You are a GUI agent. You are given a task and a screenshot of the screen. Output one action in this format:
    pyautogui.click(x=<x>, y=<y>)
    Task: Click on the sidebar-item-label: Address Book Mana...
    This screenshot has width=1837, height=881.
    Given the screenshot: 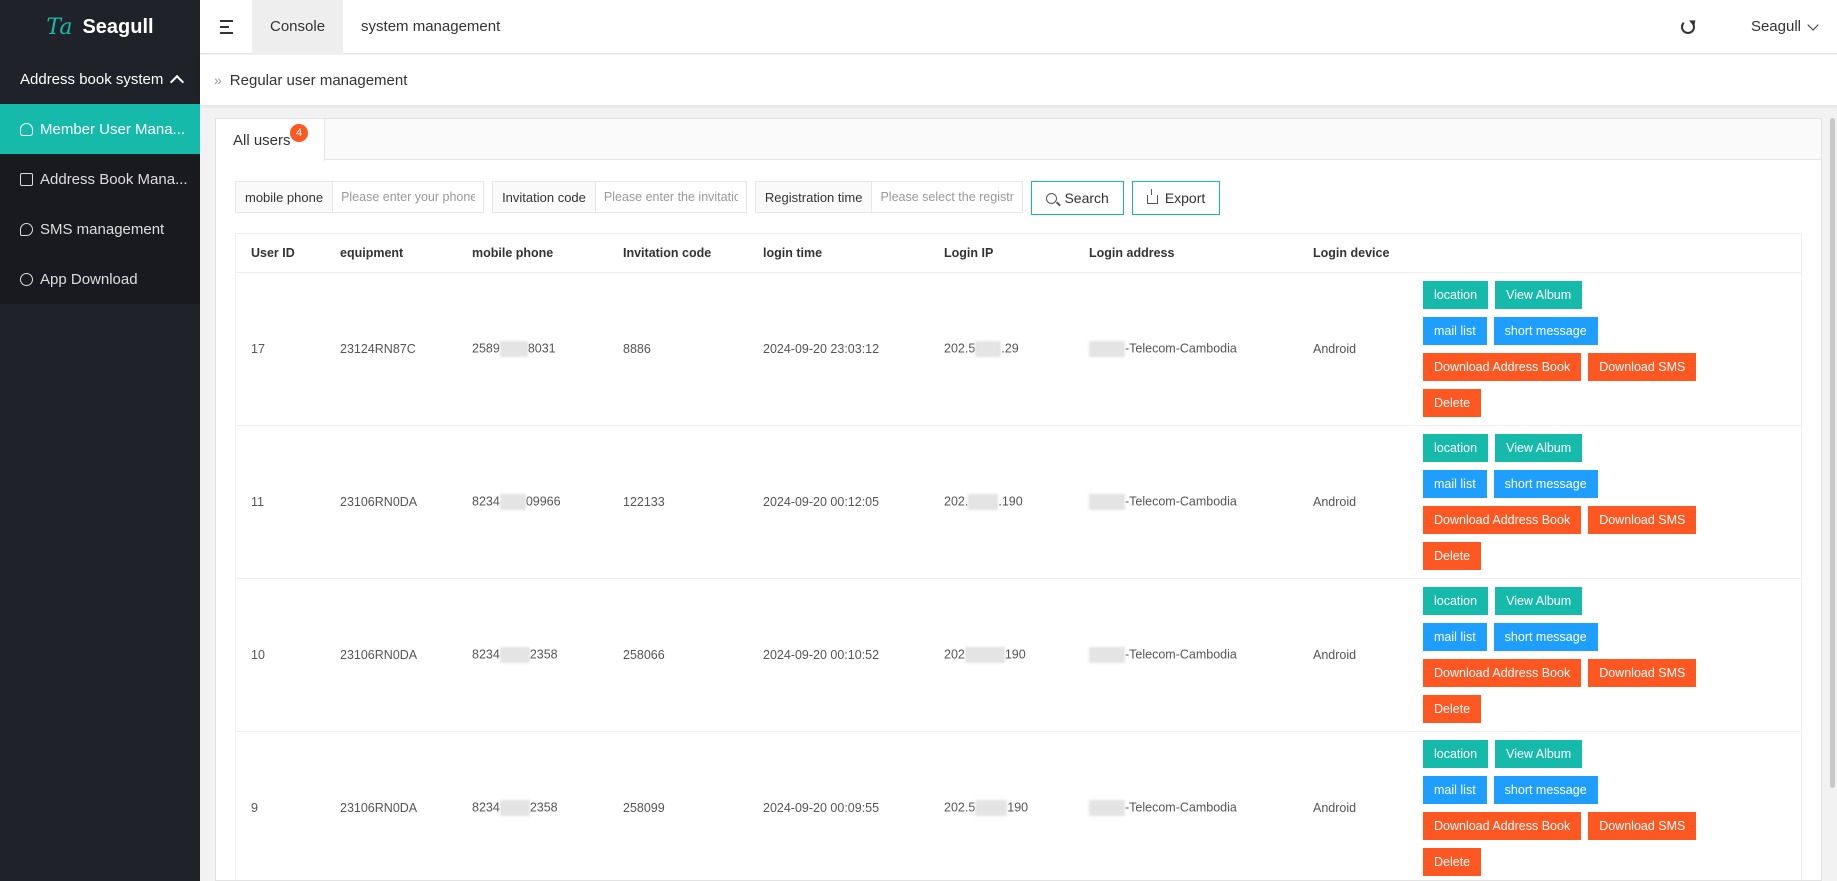 What is the action you would take?
    pyautogui.click(x=114, y=179)
    